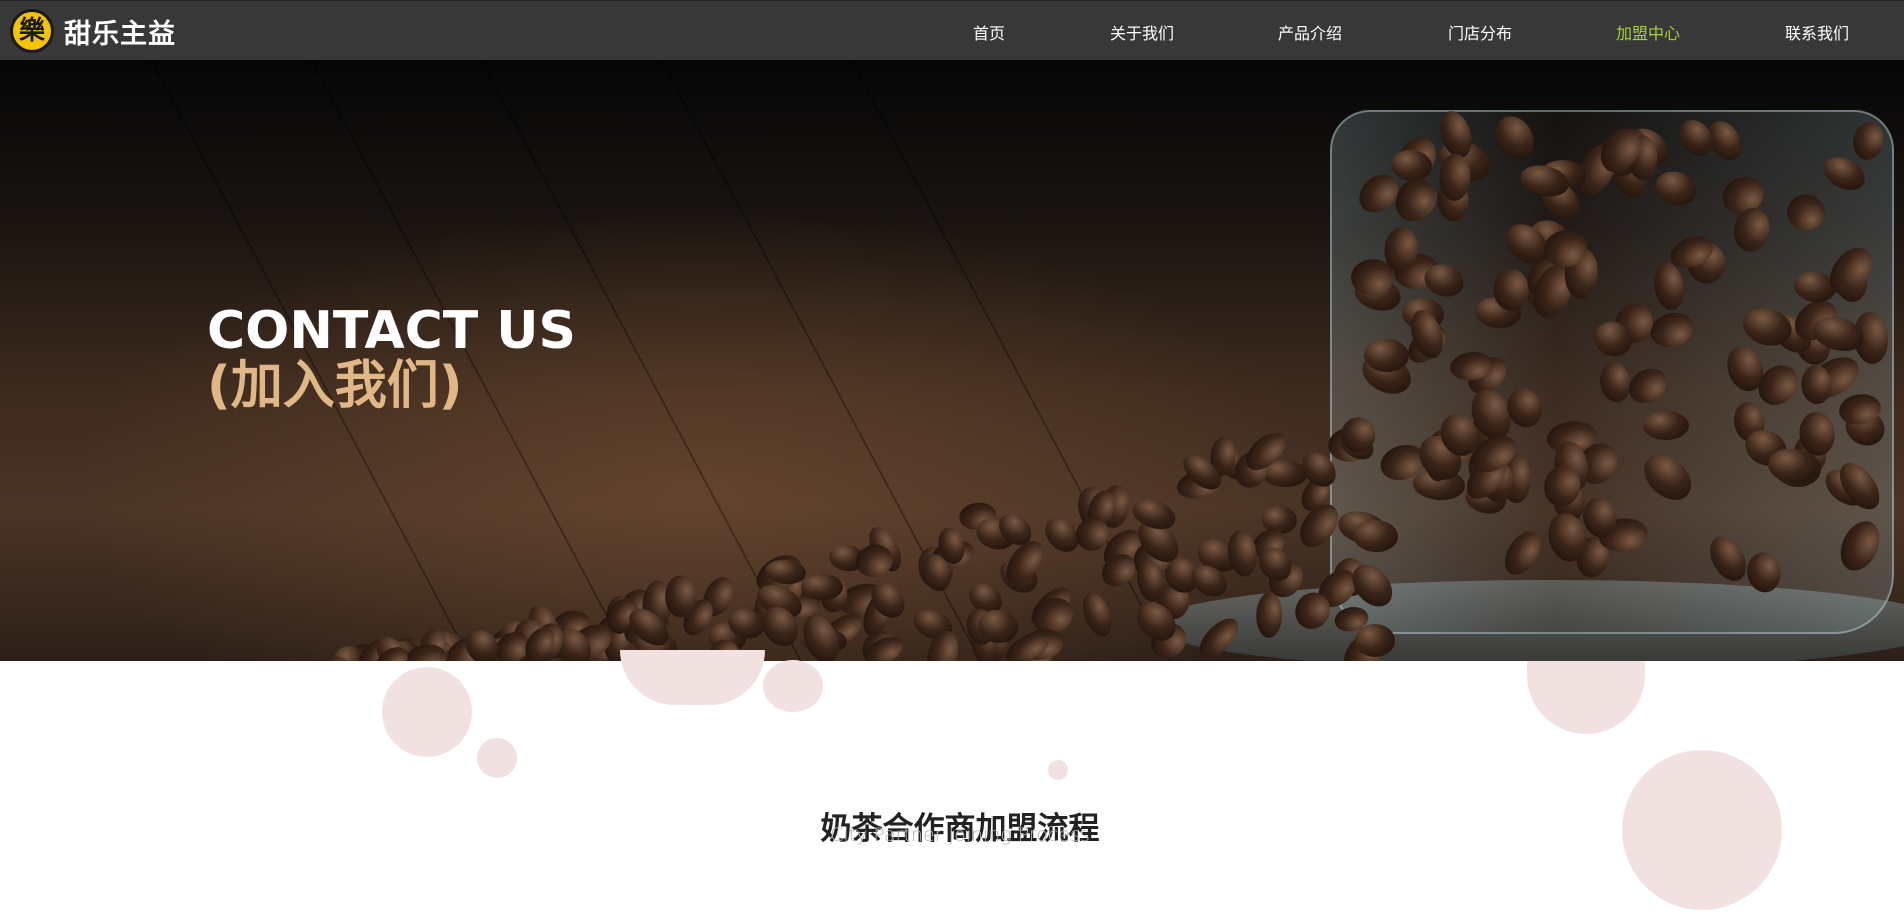 Image resolution: width=1904 pixels, height=914 pixels. I want to click on nav-item-franchise: 加盟中心, so click(1648, 32).